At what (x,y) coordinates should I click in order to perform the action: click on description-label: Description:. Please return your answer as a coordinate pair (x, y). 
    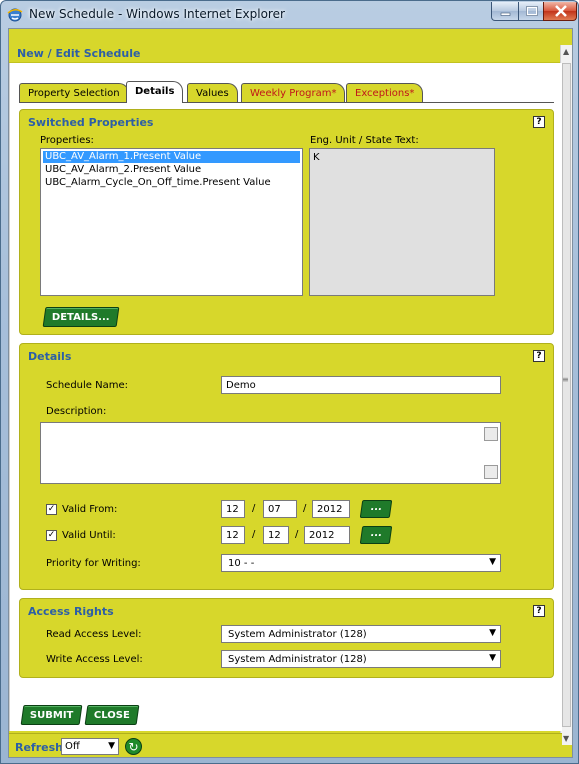
    Looking at the image, I should click on (76, 411).